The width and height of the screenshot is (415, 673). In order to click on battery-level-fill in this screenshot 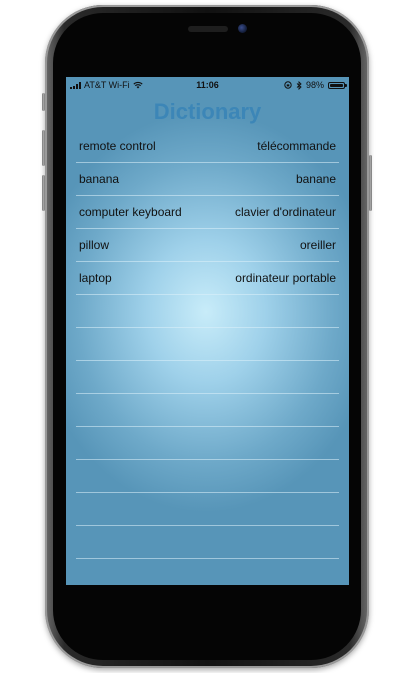, I will do `click(336, 85)`.